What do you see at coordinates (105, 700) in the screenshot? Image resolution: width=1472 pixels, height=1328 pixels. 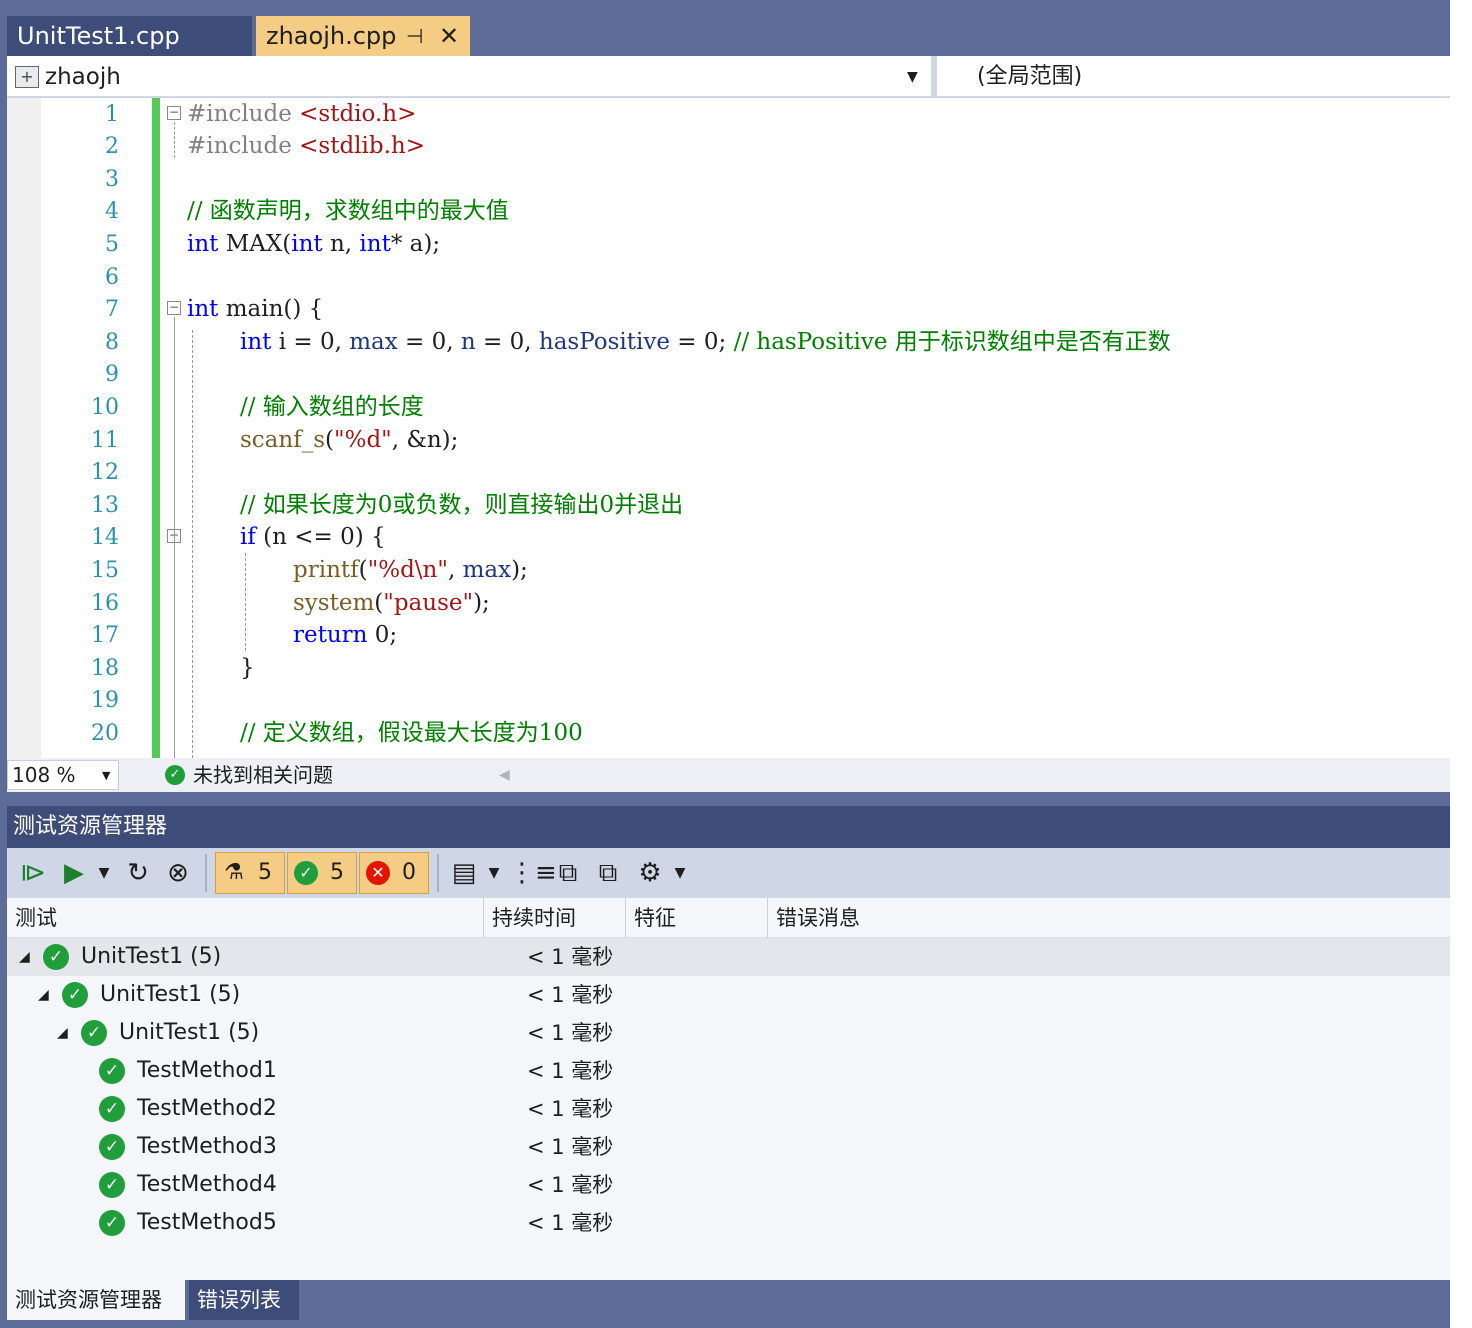 I see `line-number: 19` at bounding box center [105, 700].